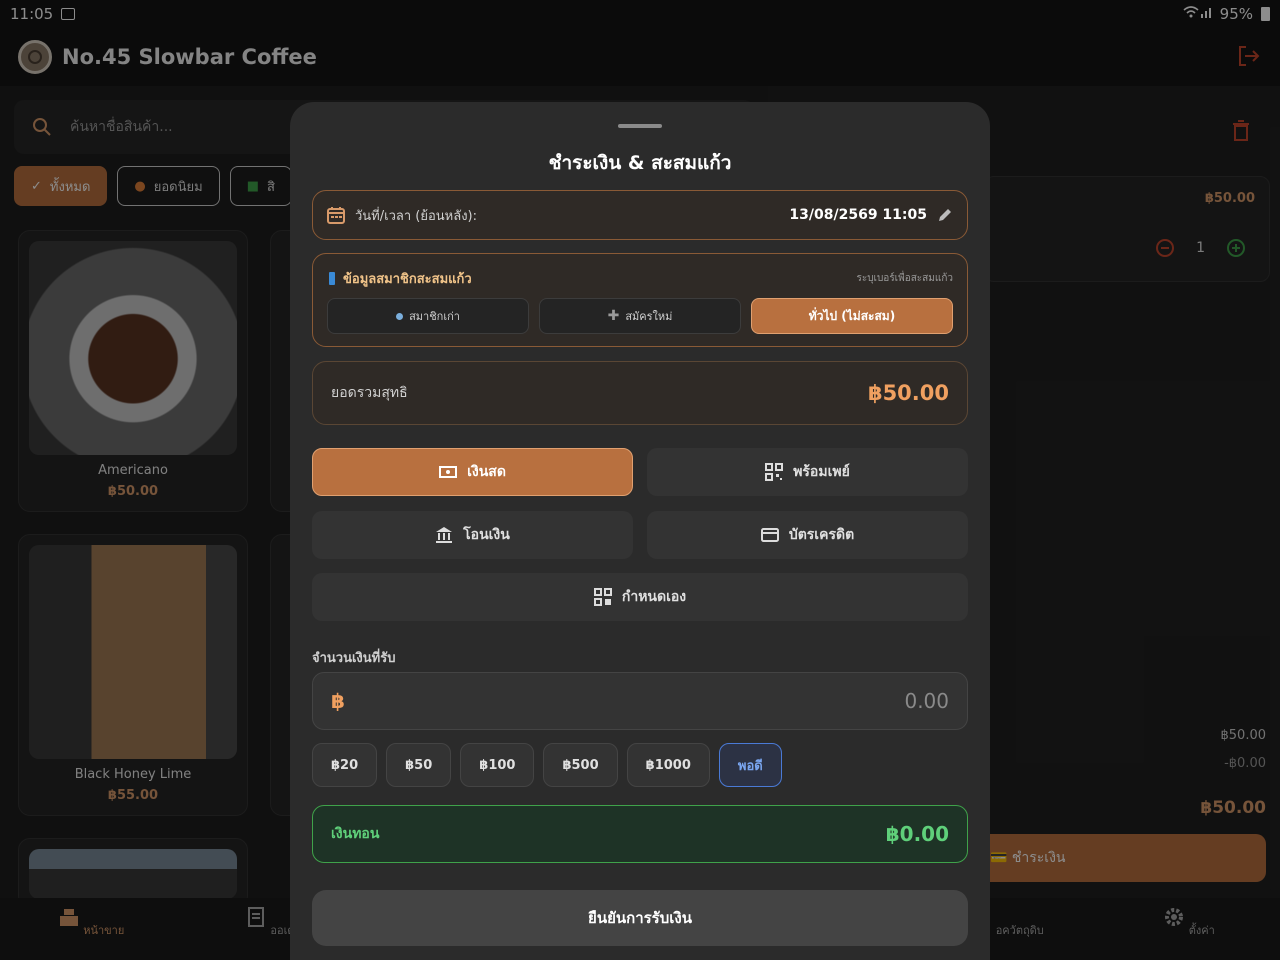 The width and height of the screenshot is (1280, 960). What do you see at coordinates (407, 279) in the screenshot?
I see `member-title-text: ข้อมูลสมาชิกสะสมแก้ว` at bounding box center [407, 279].